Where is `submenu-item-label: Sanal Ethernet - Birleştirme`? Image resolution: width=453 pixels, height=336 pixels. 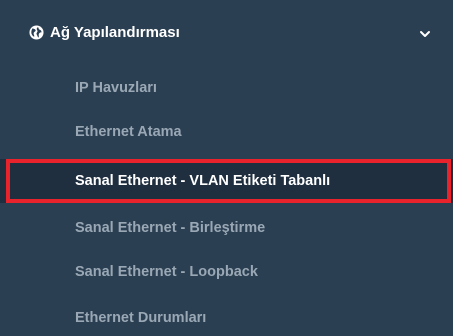
submenu-item-label: Sanal Ethernet - Birleştirme is located at coordinates (170, 228).